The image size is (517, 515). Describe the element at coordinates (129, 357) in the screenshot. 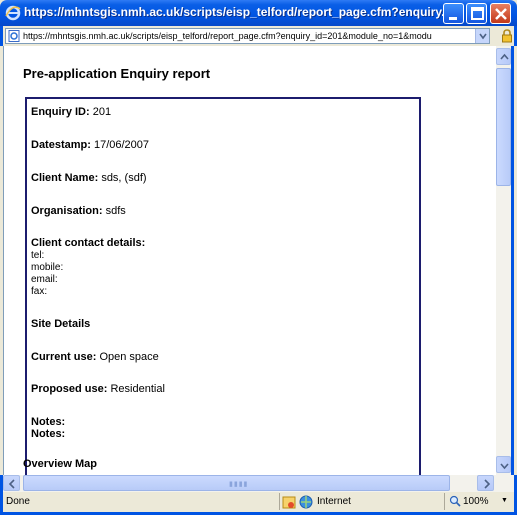

I see `current-use-value: Open space` at that location.